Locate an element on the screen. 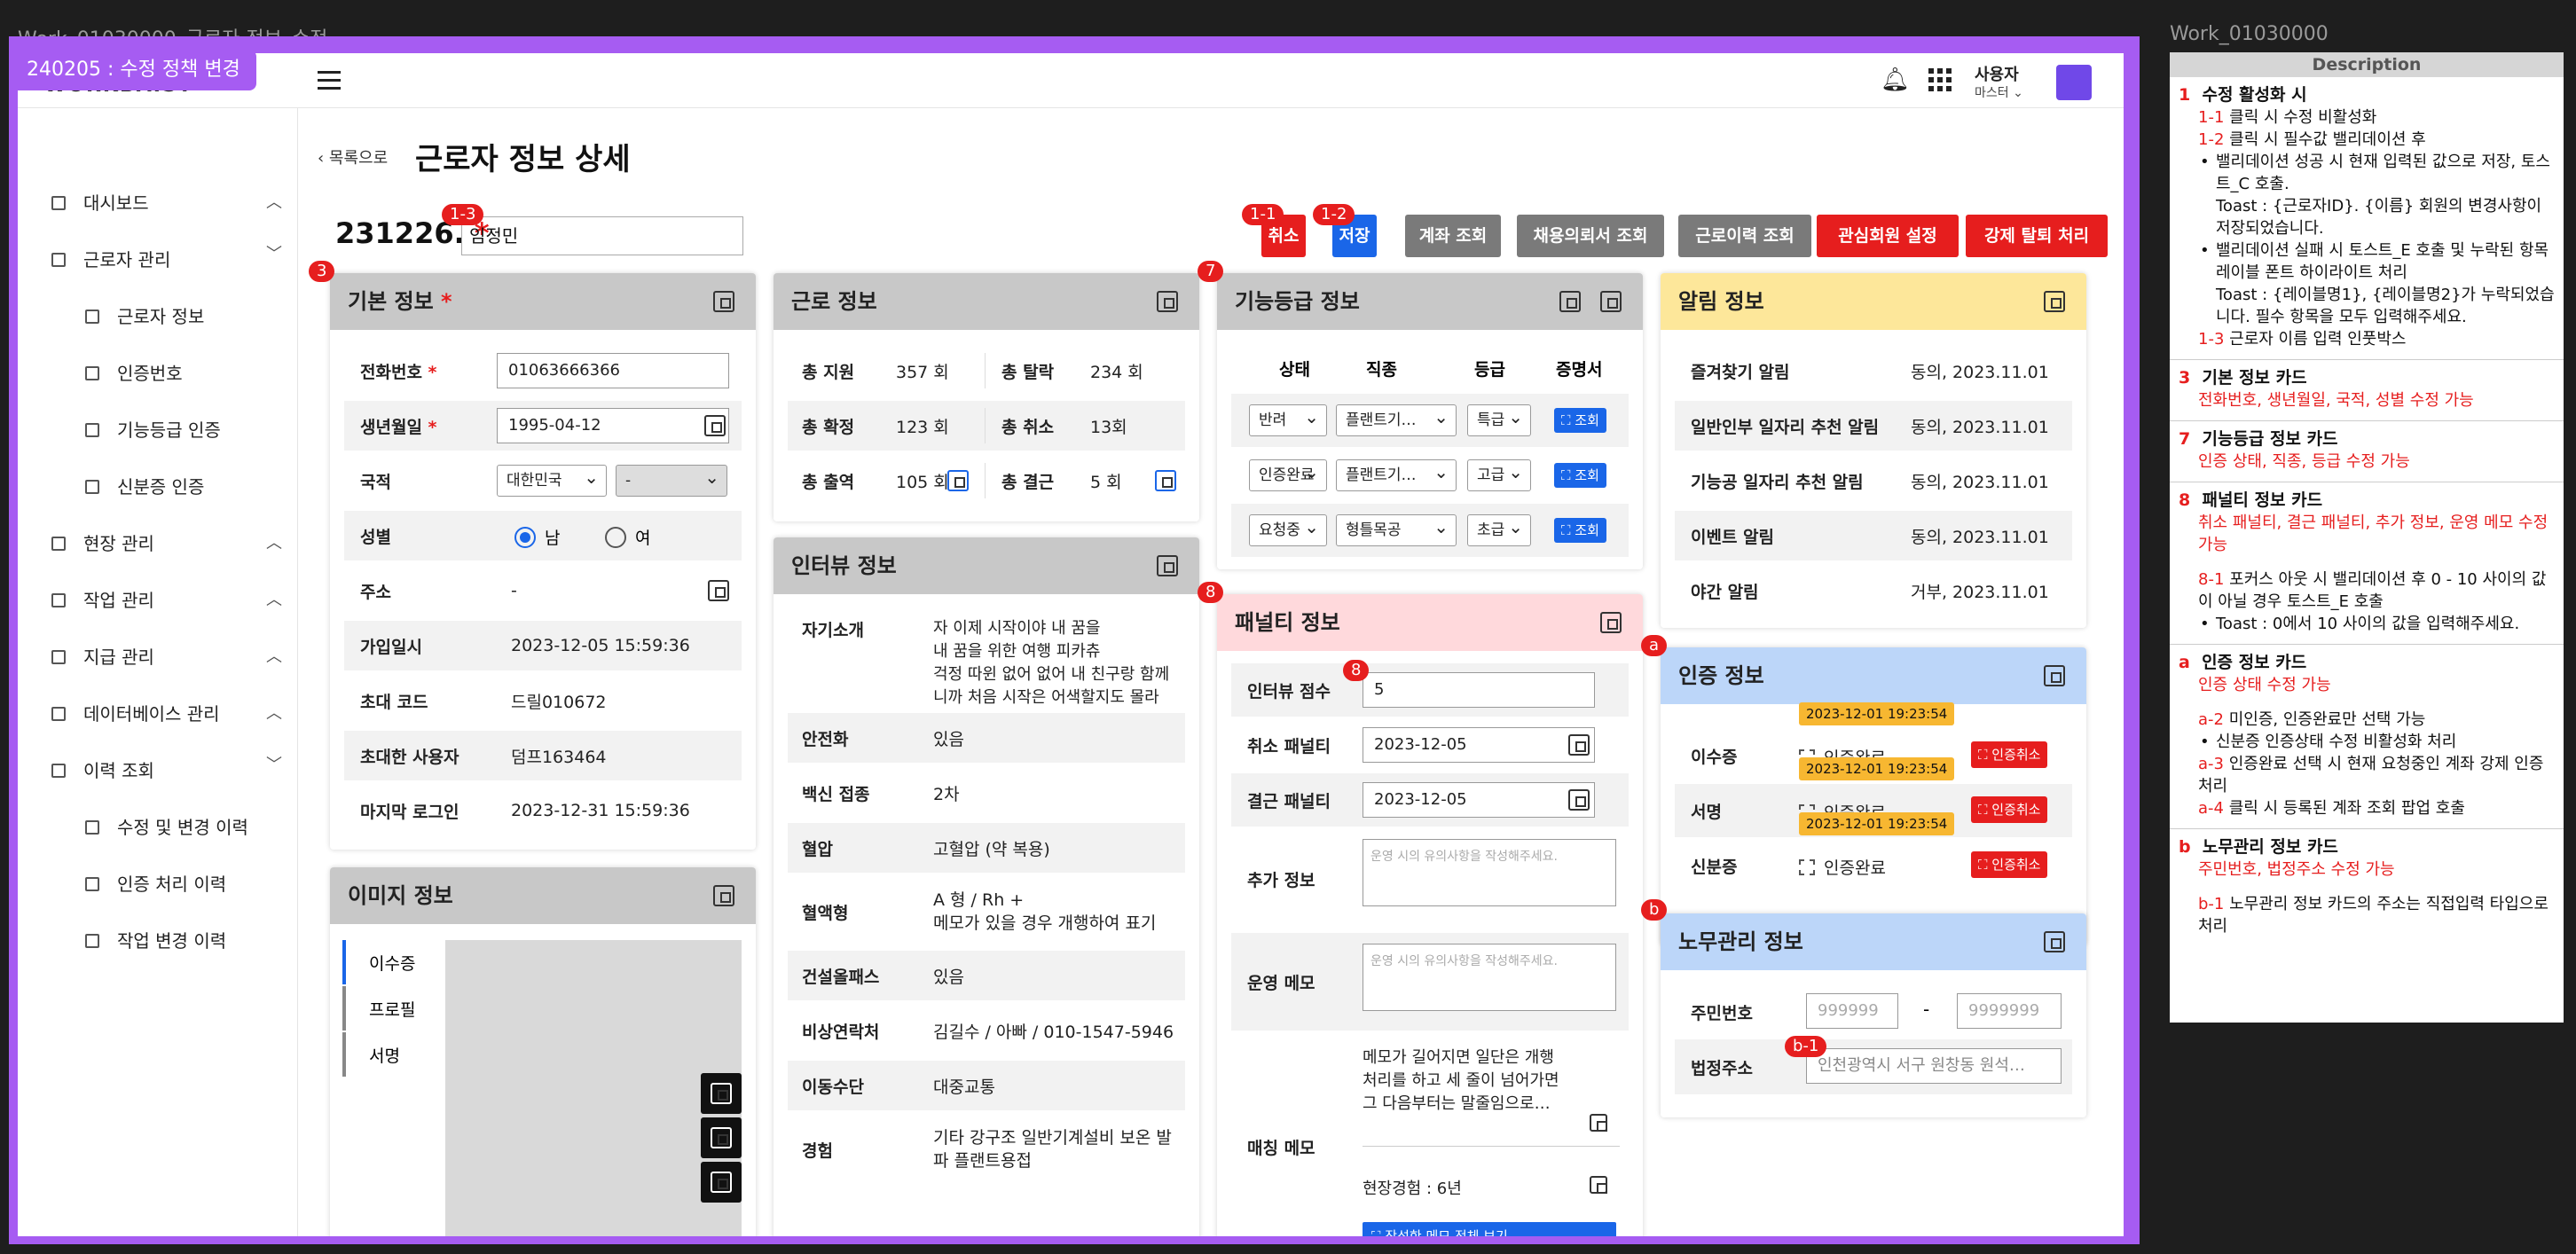 This screenshot has width=2576, height=1254. auth-status: 인증완료 is located at coordinates (1842, 867).